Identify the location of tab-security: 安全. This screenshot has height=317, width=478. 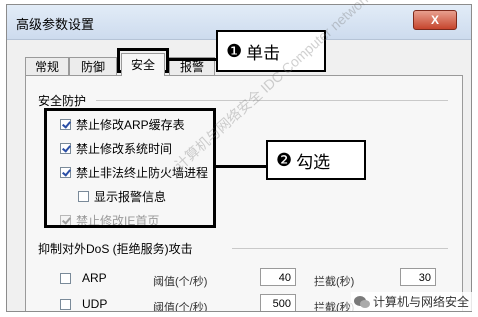
(143, 64).